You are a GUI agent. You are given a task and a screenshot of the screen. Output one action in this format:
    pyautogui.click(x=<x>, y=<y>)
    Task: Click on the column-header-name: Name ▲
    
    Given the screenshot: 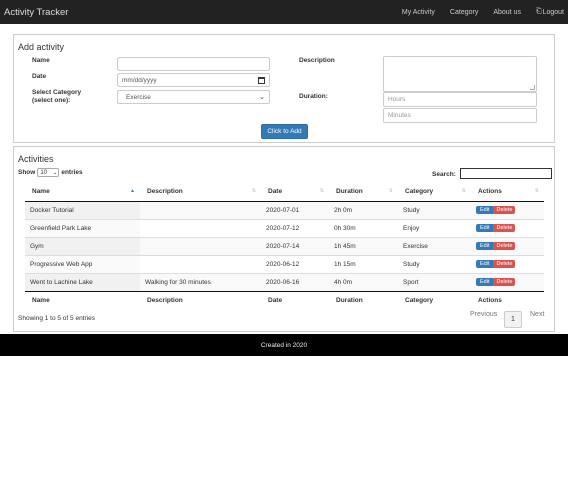 What is the action you would take?
    pyautogui.click(x=82, y=192)
    